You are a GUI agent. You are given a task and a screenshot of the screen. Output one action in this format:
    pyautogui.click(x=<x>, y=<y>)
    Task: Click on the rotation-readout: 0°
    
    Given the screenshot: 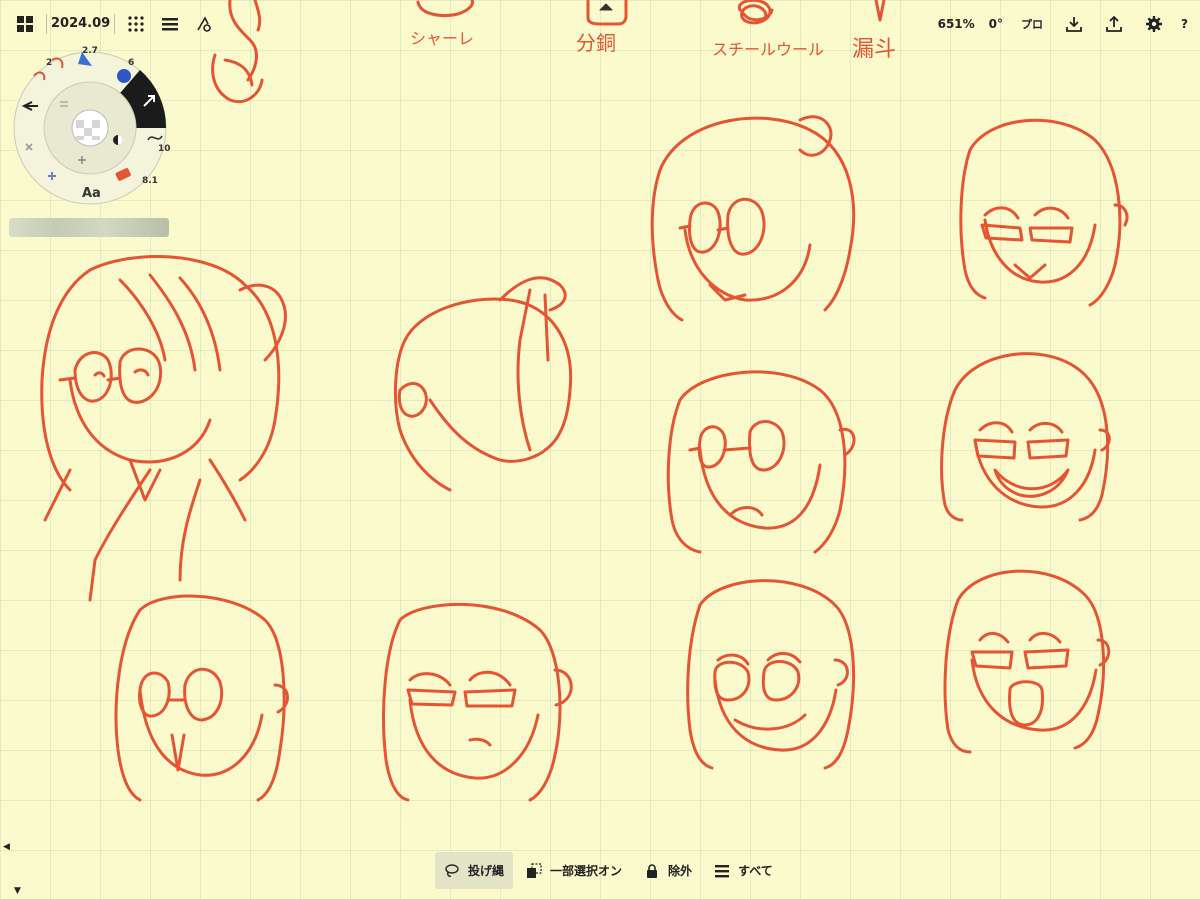 What is the action you would take?
    pyautogui.click(x=996, y=24)
    